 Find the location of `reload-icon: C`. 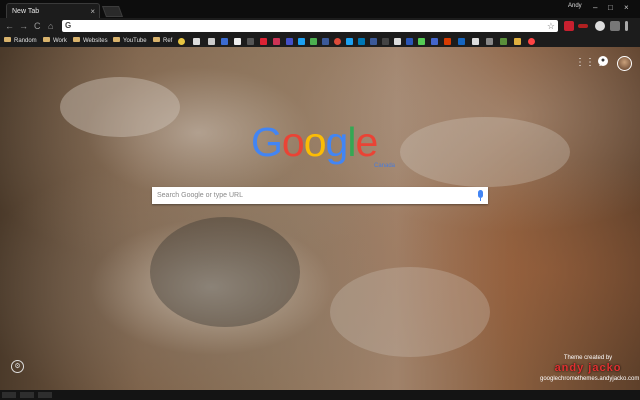

reload-icon: C is located at coordinates (37, 26).